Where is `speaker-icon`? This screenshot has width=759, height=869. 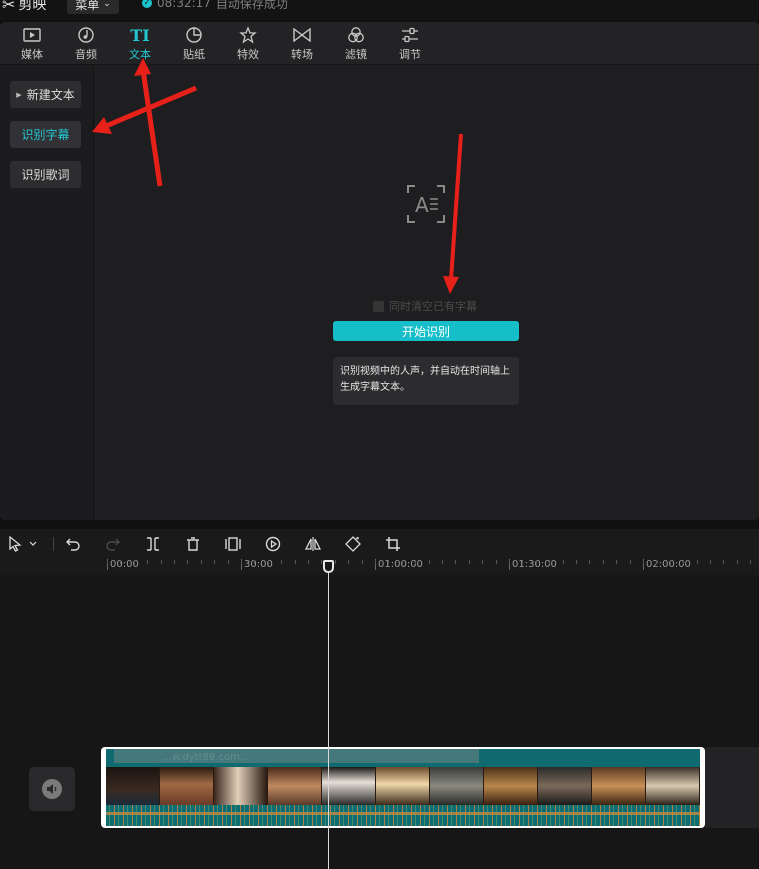 speaker-icon is located at coordinates (52, 789).